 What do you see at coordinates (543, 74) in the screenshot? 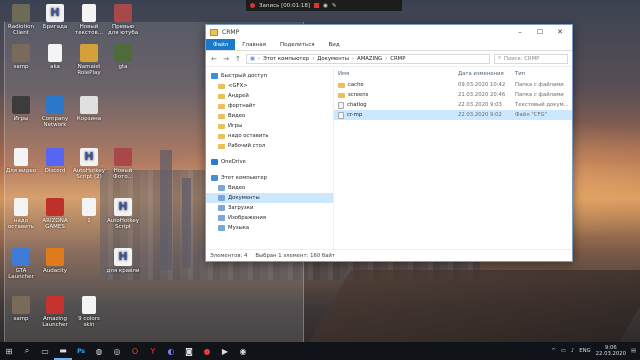
I see `column-type-header: Тип` at bounding box center [543, 74].